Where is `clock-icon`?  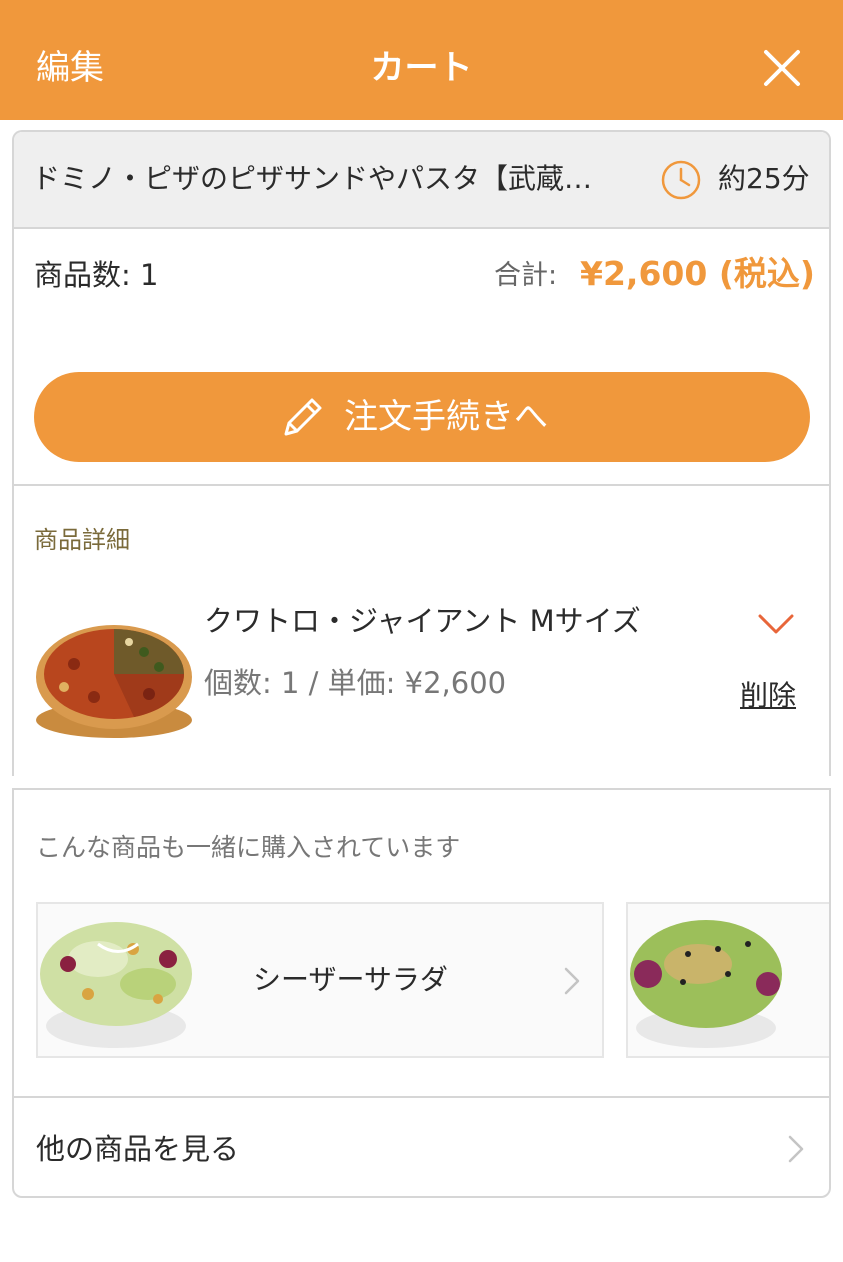 clock-icon is located at coordinates (681, 180).